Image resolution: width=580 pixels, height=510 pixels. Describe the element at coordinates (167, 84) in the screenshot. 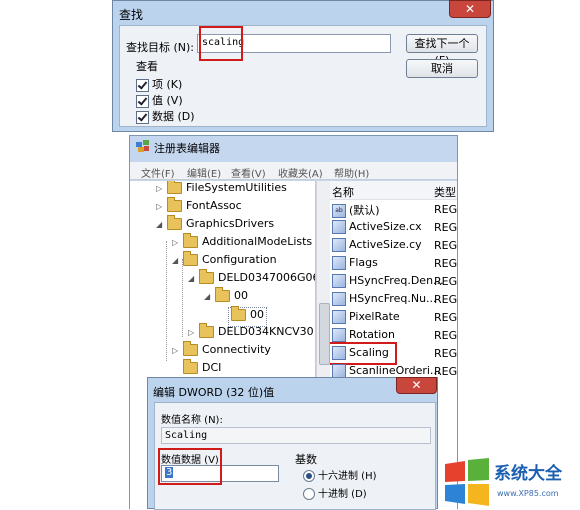

I see `option-keys-label: 项 (K)` at that location.